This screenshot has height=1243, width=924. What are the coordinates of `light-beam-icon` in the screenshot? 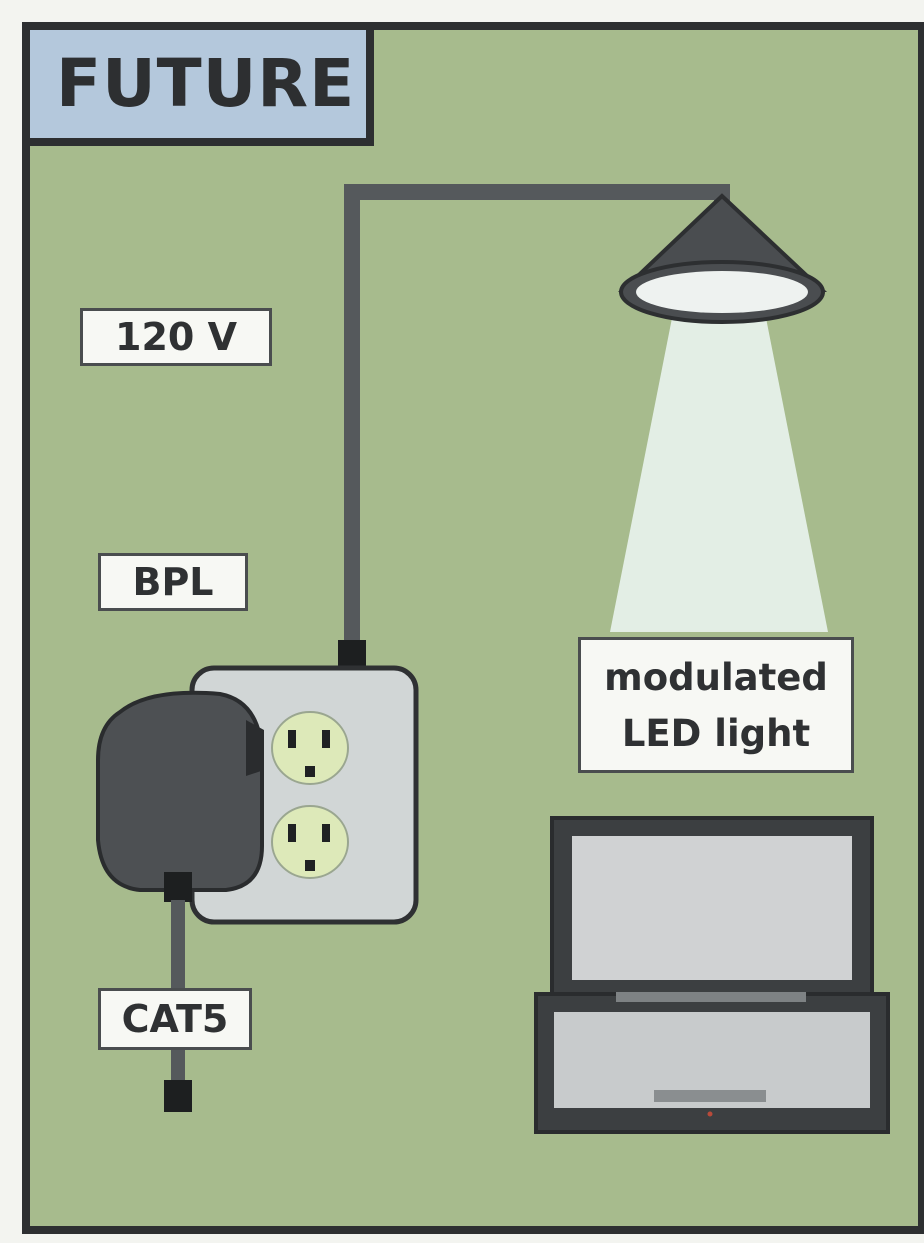 It's located at (719, 475).